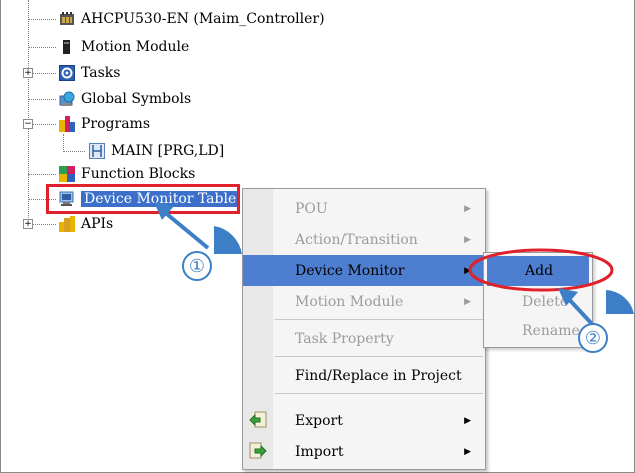  What do you see at coordinates (168, 151) in the screenshot?
I see `tree-item-label: MAIN [PRG,LD]` at bounding box center [168, 151].